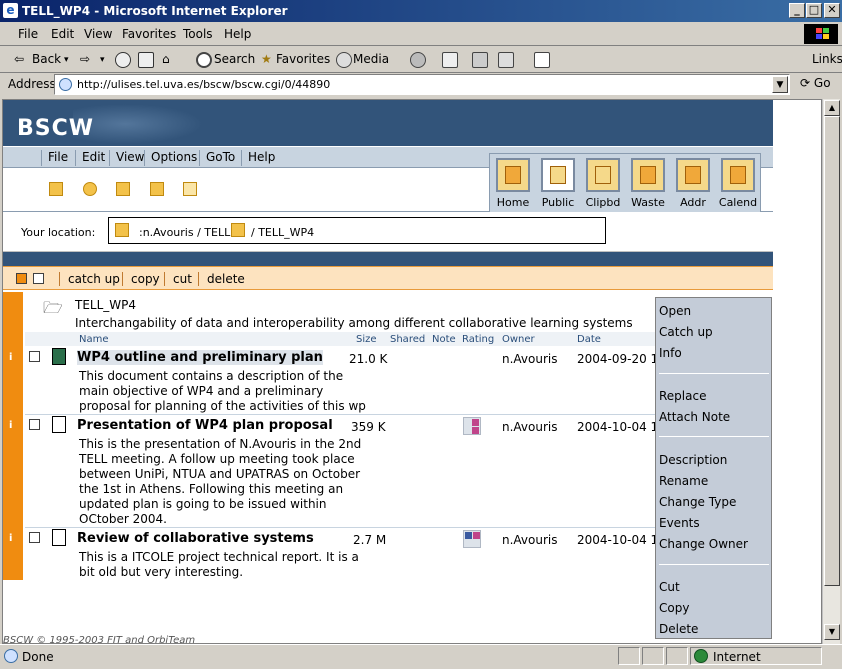 The width and height of the screenshot is (842, 669). What do you see at coordinates (815, 83) in the screenshot?
I see `go-button: ⟳ Go` at bounding box center [815, 83].